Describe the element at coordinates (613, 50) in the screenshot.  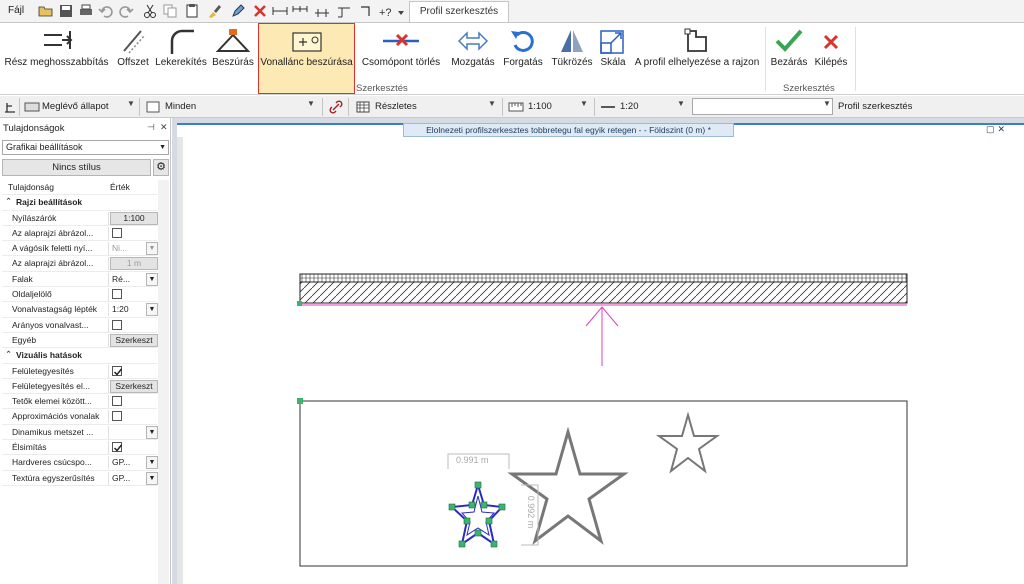
I see `scale-button: Skála` at that location.